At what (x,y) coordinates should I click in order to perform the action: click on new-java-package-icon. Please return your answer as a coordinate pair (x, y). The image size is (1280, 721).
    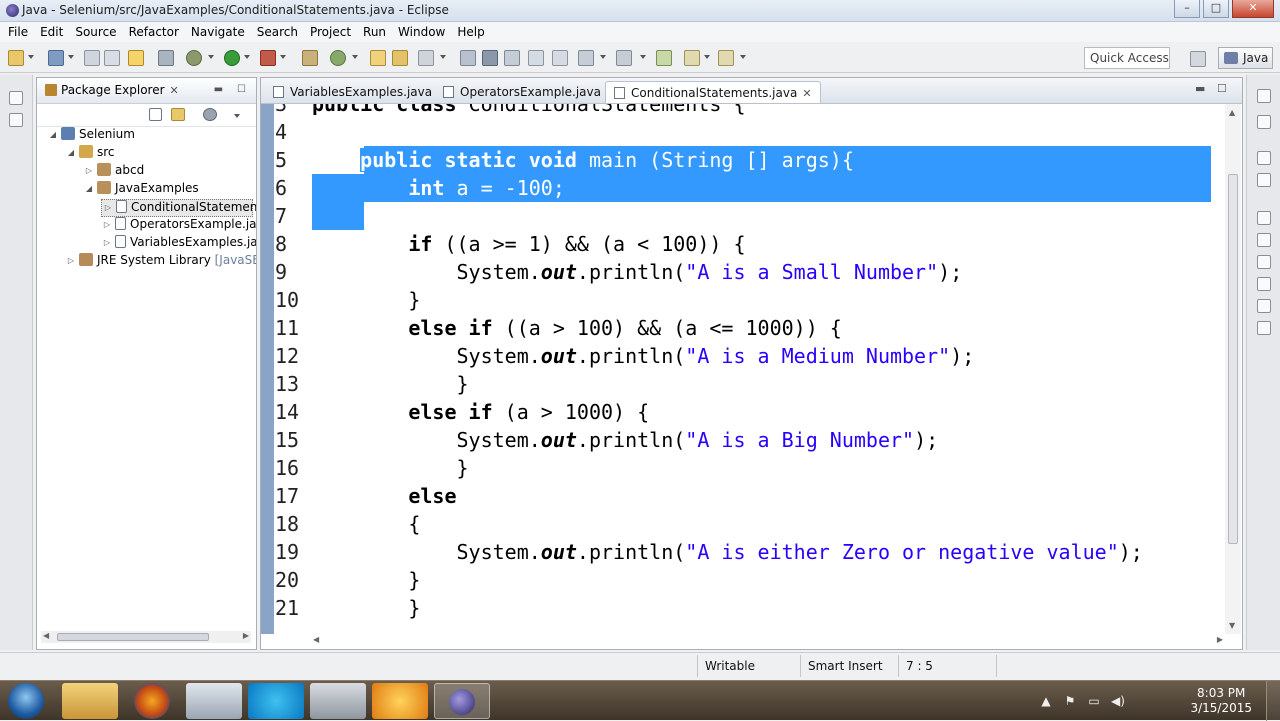
    Looking at the image, I should click on (338, 58).